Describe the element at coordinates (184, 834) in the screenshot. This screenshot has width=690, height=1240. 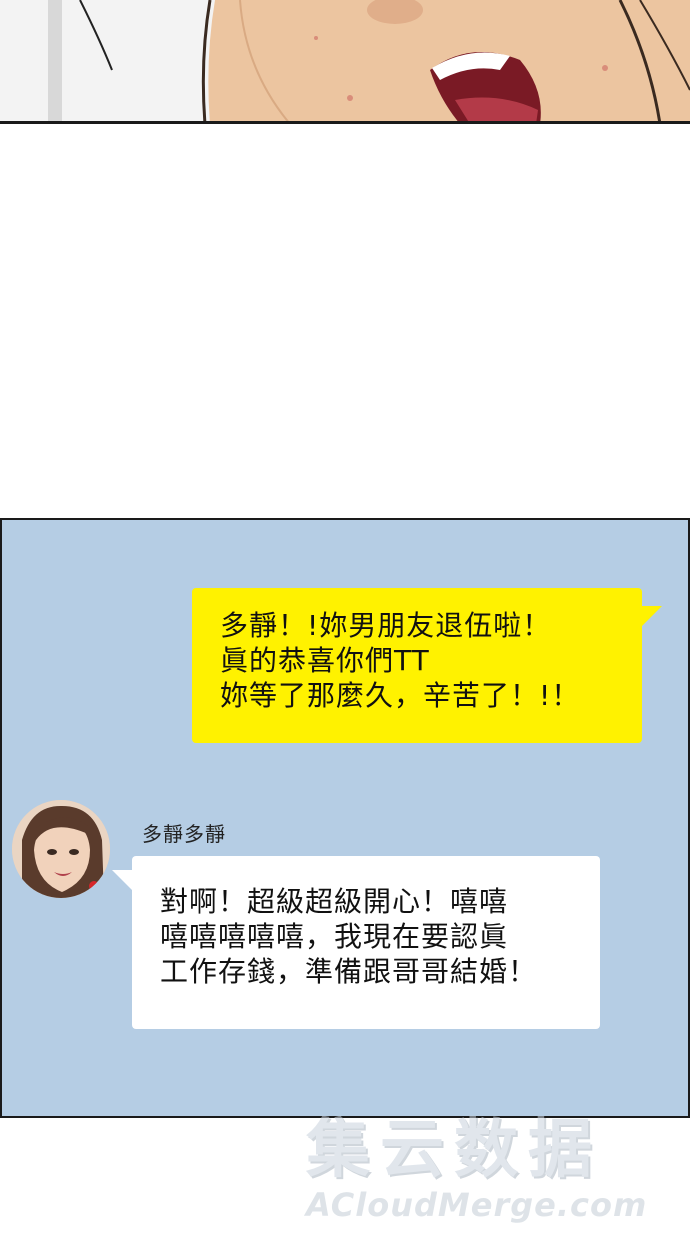
I see `sender-name: 多靜多靜` at that location.